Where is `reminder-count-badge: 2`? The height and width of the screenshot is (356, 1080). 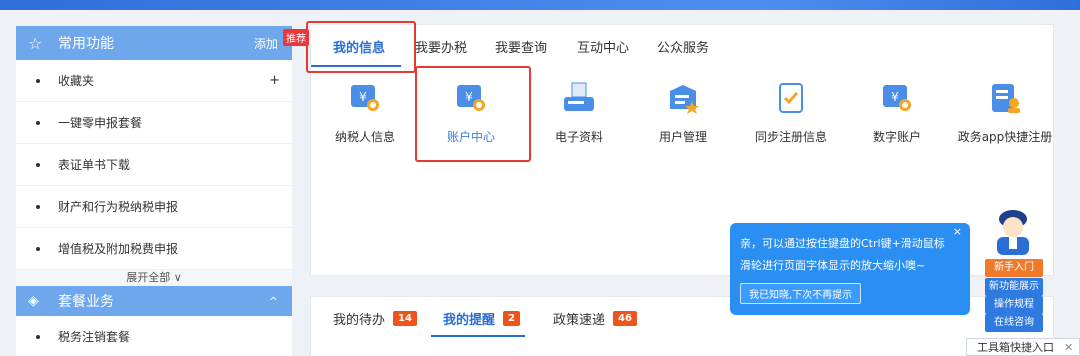 reminder-count-badge: 2 is located at coordinates (511, 318).